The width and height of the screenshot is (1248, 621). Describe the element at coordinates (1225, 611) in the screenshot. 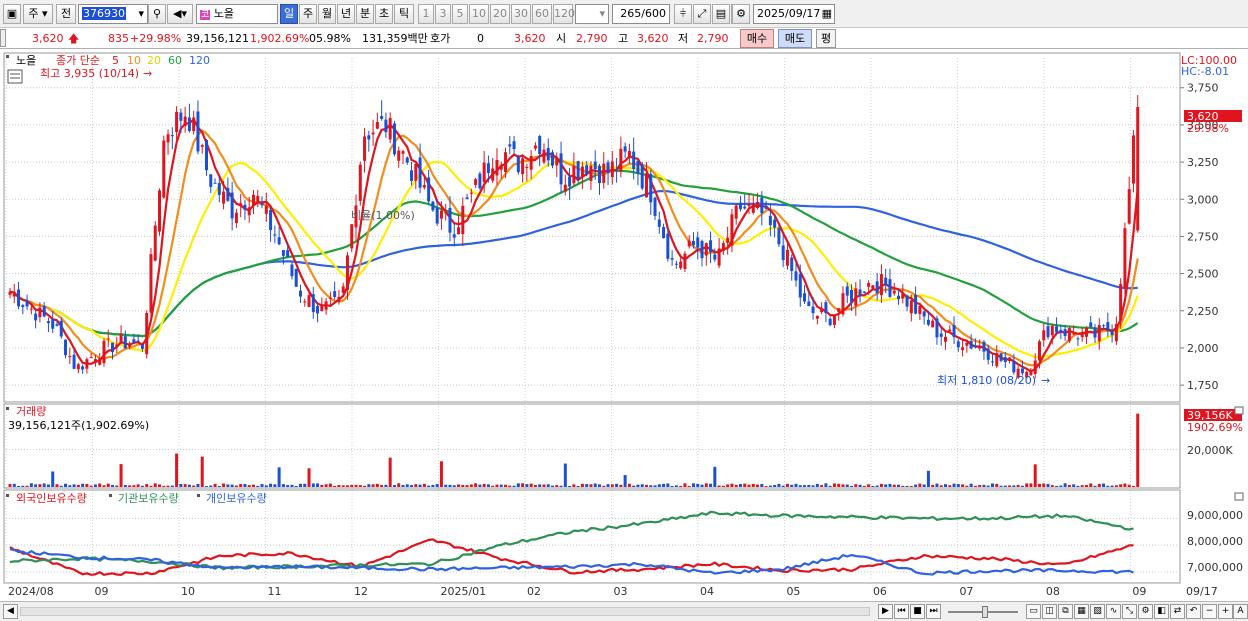

I see `zoom-in-icon: +` at that location.